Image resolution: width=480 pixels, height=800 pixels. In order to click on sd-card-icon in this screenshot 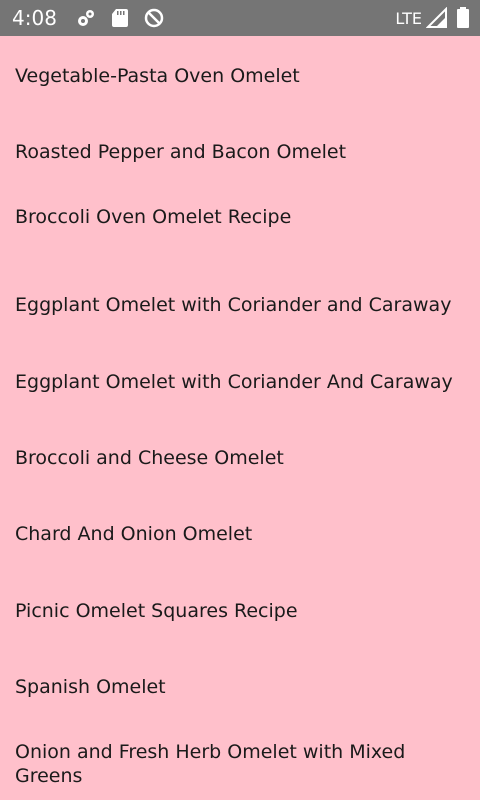, I will do `click(120, 18)`.